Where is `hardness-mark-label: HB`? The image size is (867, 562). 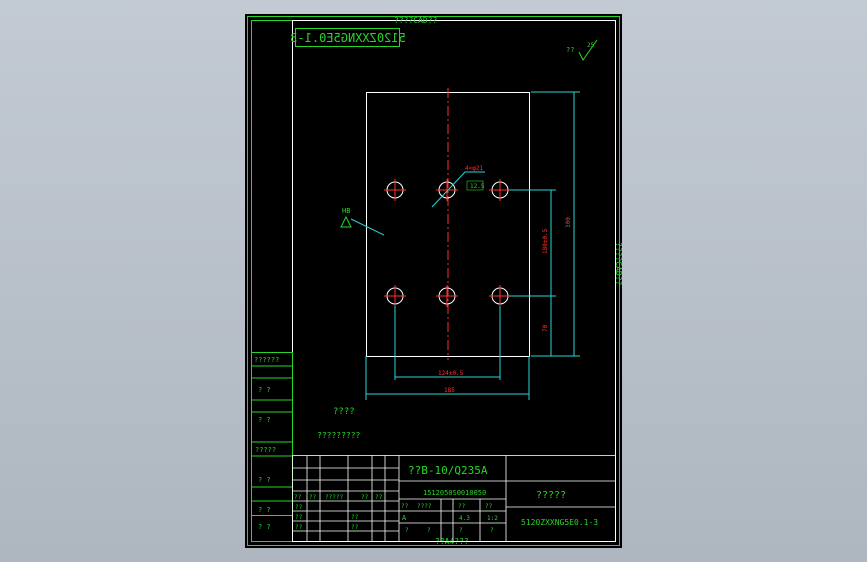 hardness-mark-label: HB is located at coordinates (346, 211).